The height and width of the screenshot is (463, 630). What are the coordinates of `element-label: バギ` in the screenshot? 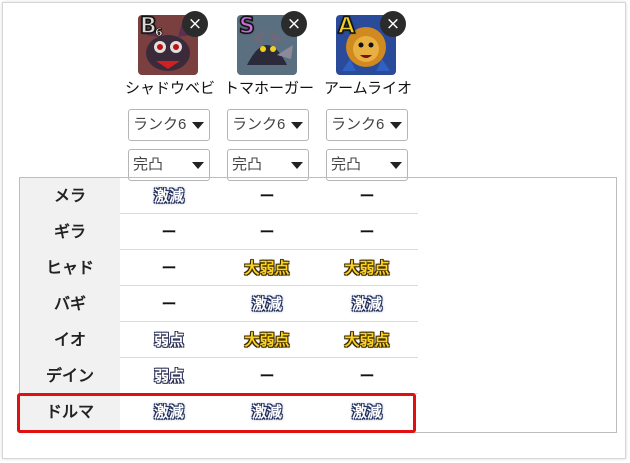 It's located at (70, 304).